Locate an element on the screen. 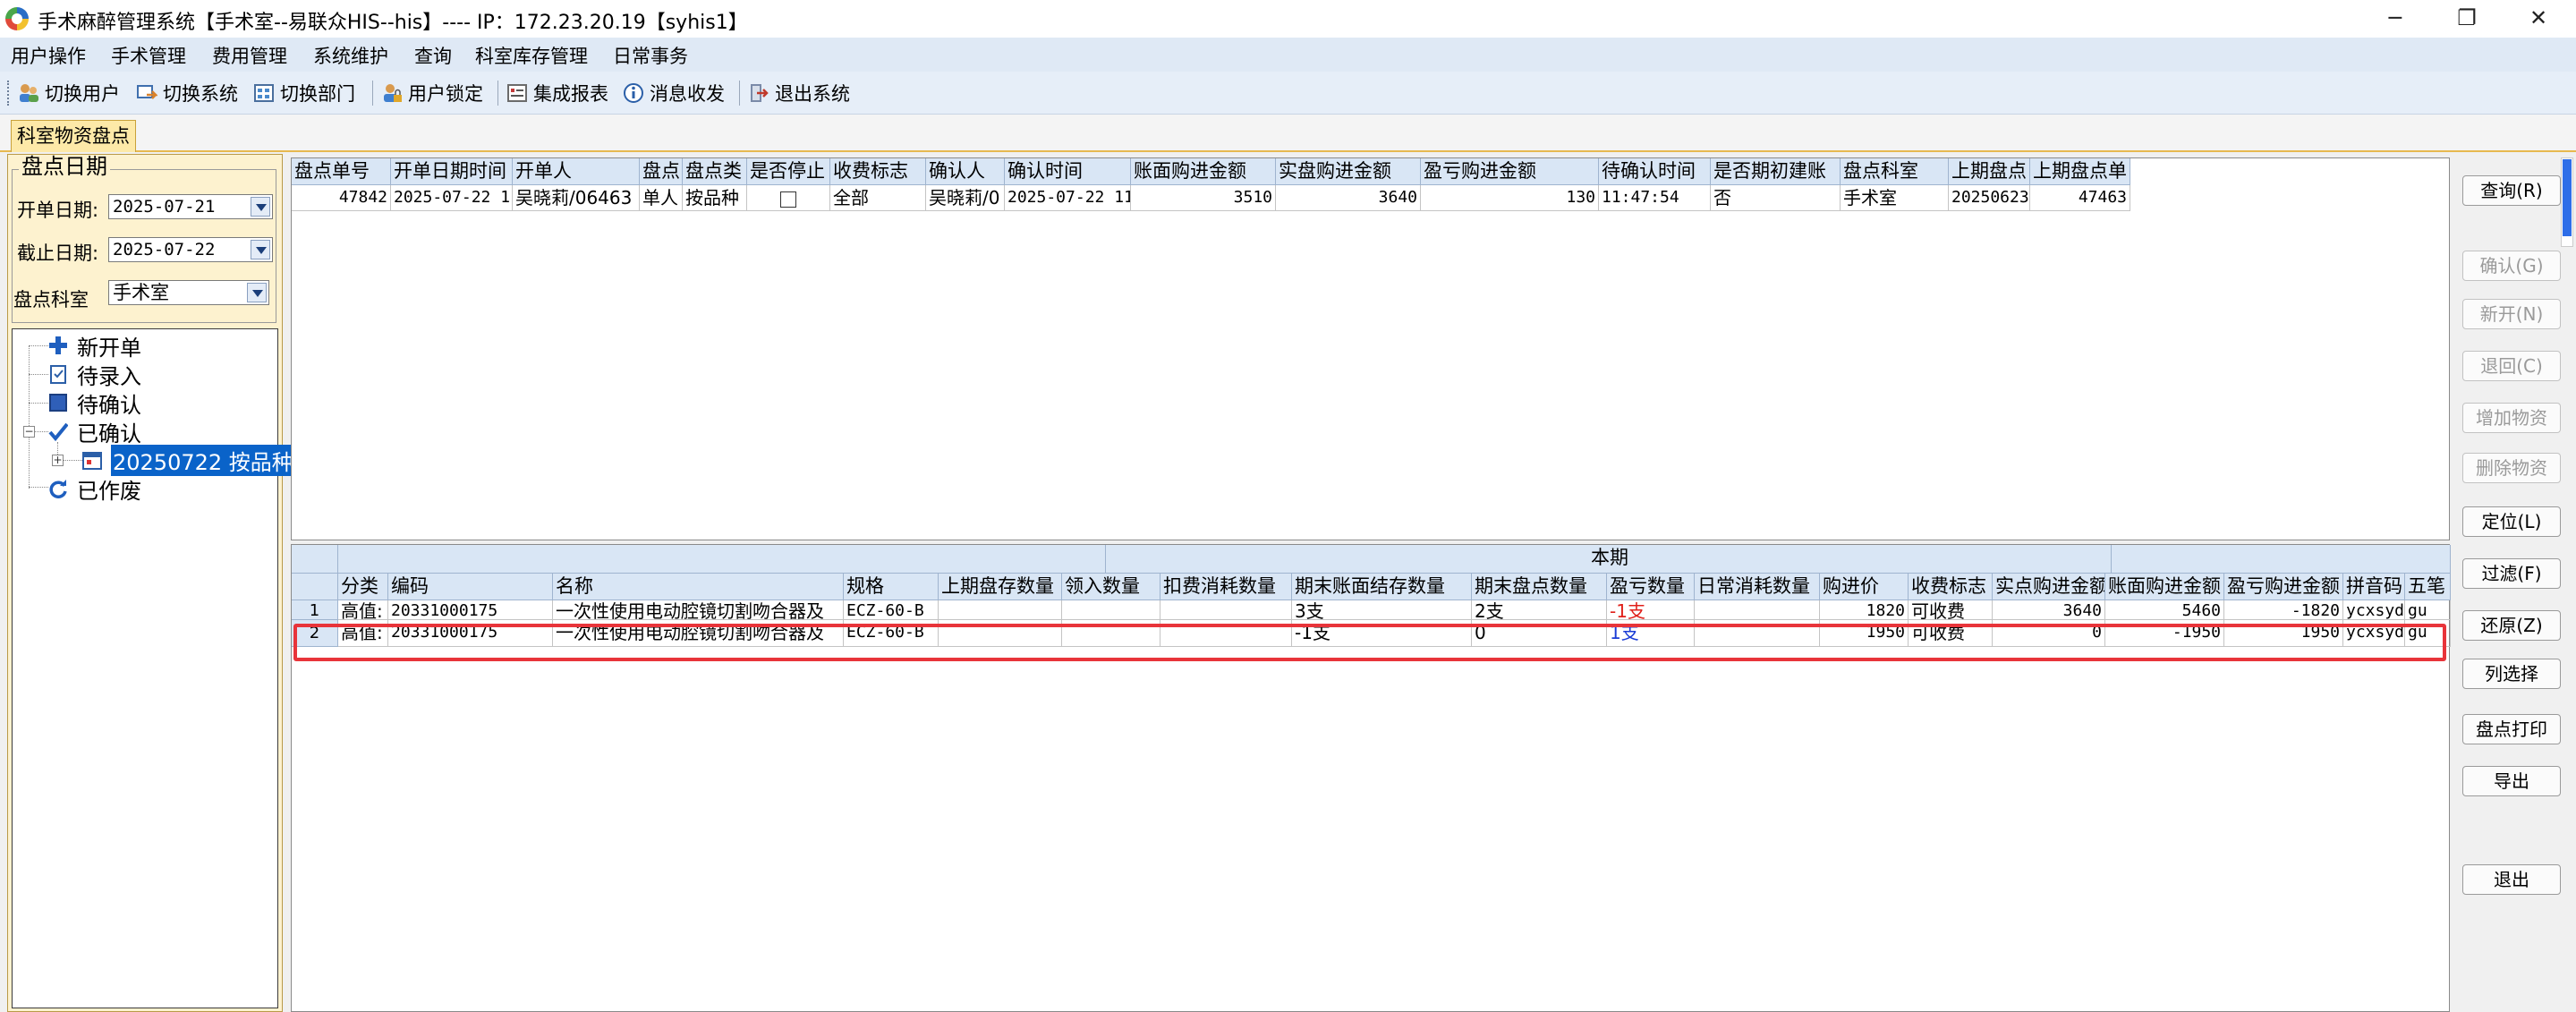  table-cell: 20250623 is located at coordinates (1989, 198).